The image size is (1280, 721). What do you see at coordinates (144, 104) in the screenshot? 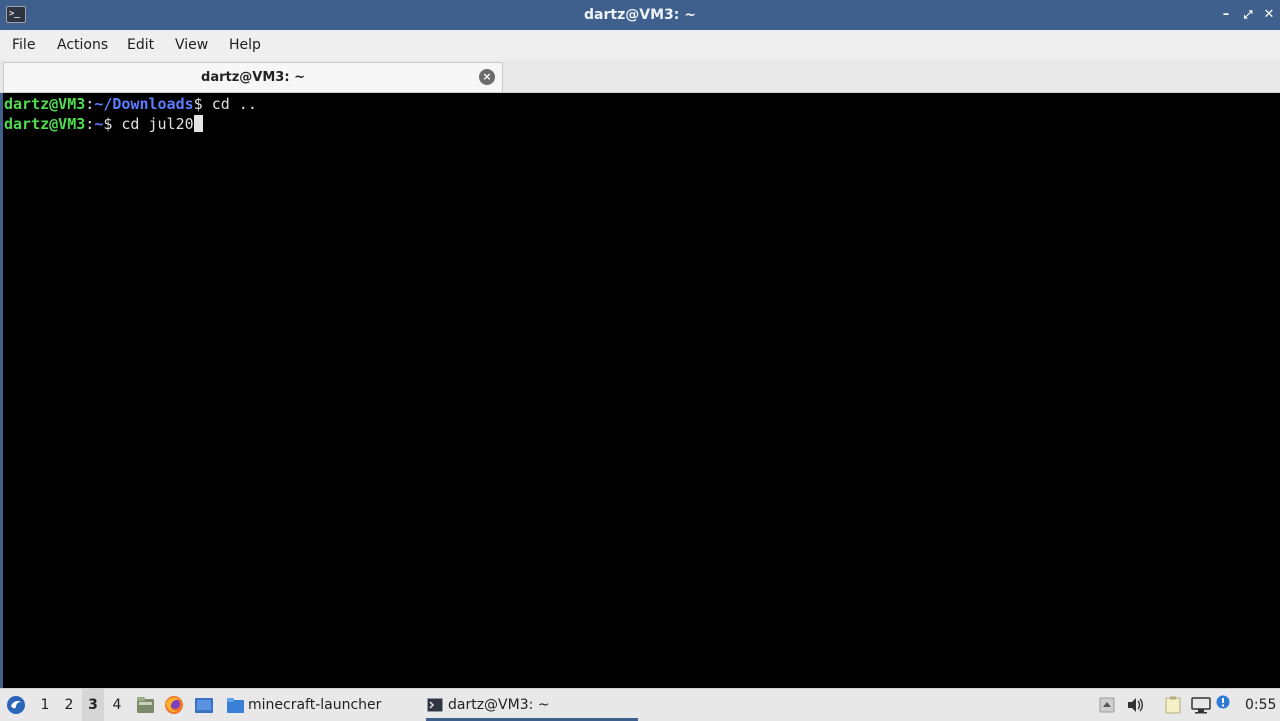
I see `prompt-path: ~/Downloads` at bounding box center [144, 104].